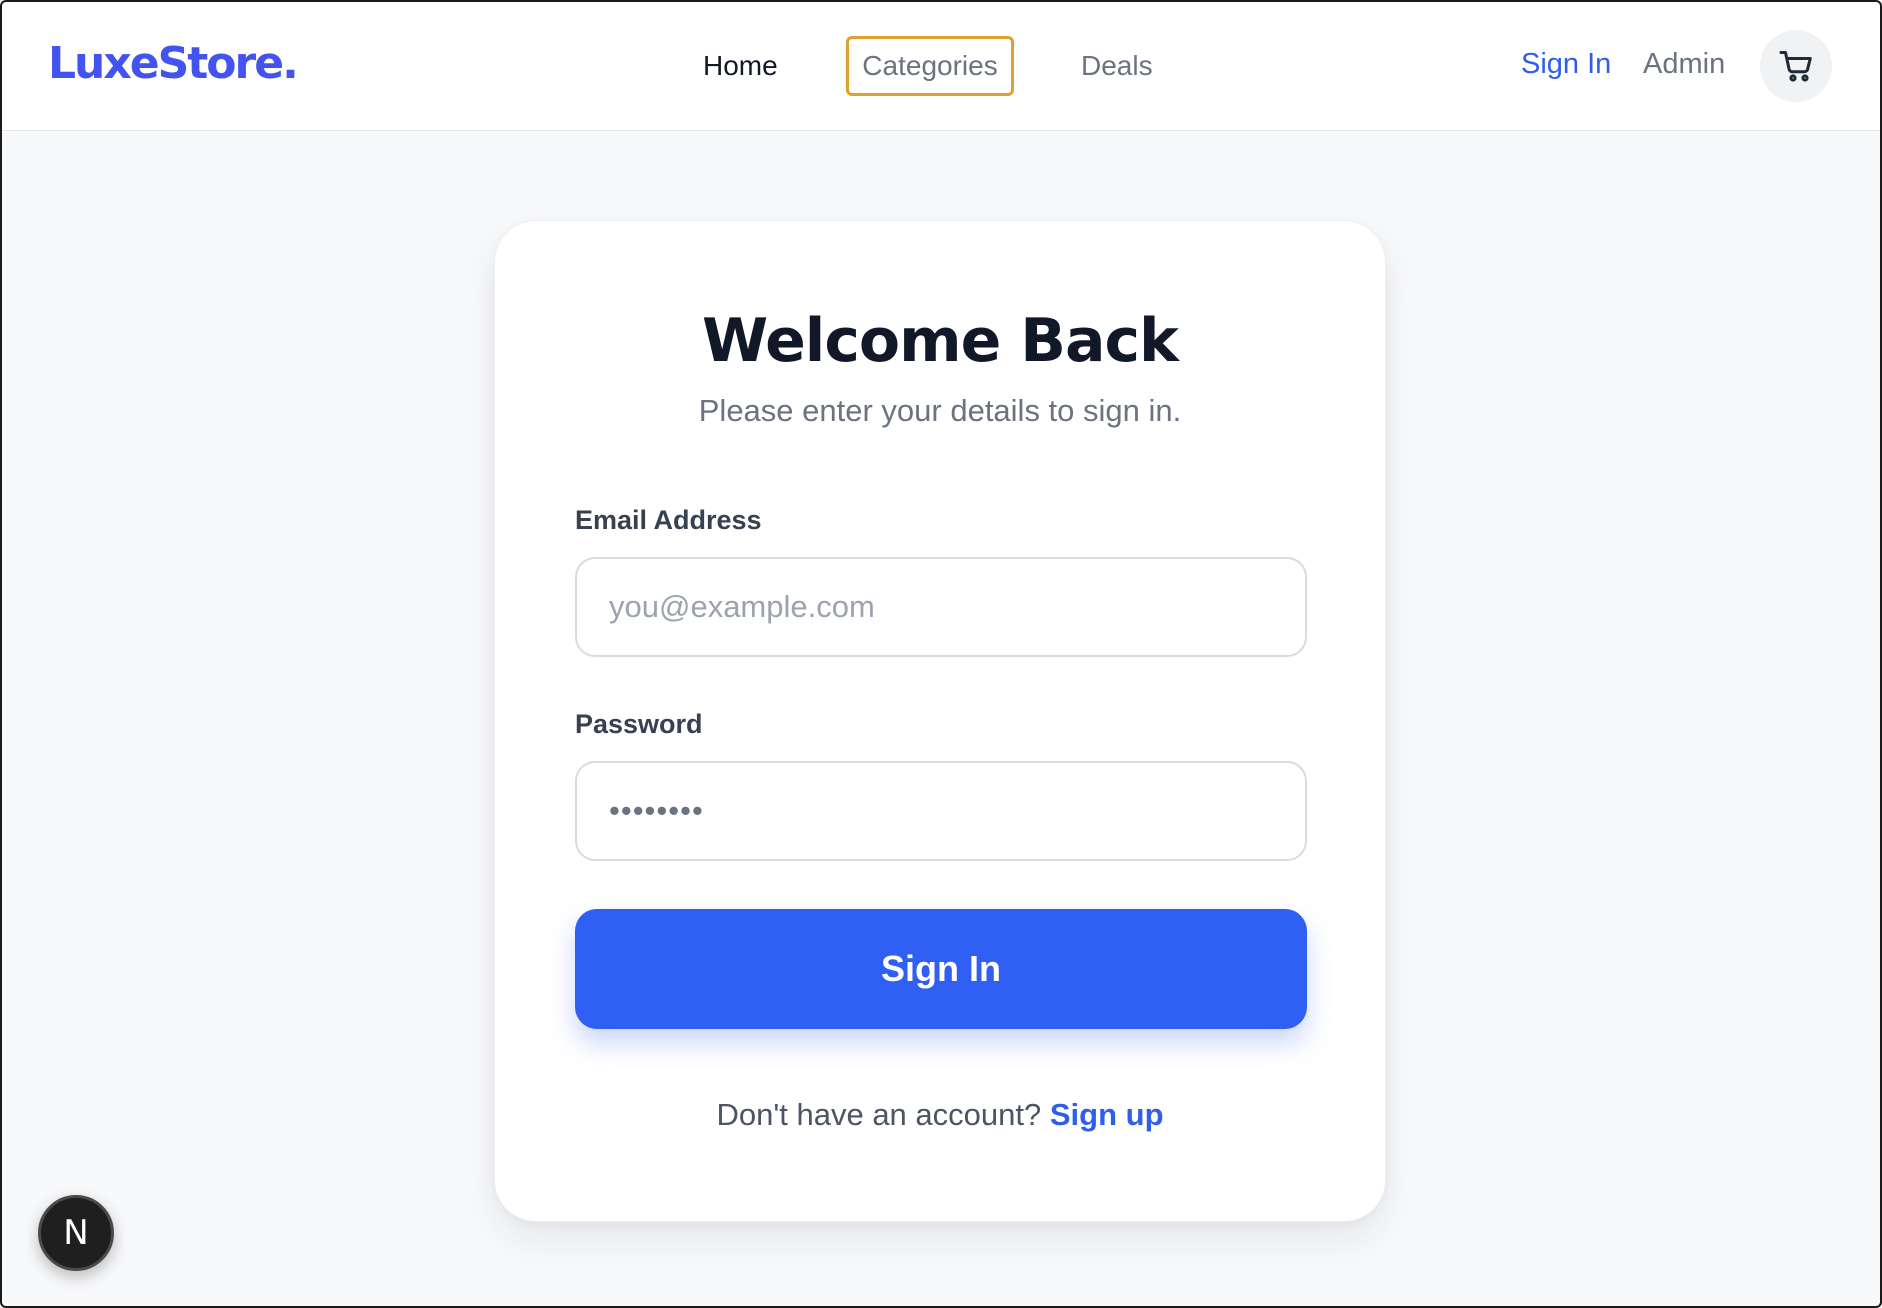  What do you see at coordinates (639, 724) in the screenshot?
I see `password-label: Password` at bounding box center [639, 724].